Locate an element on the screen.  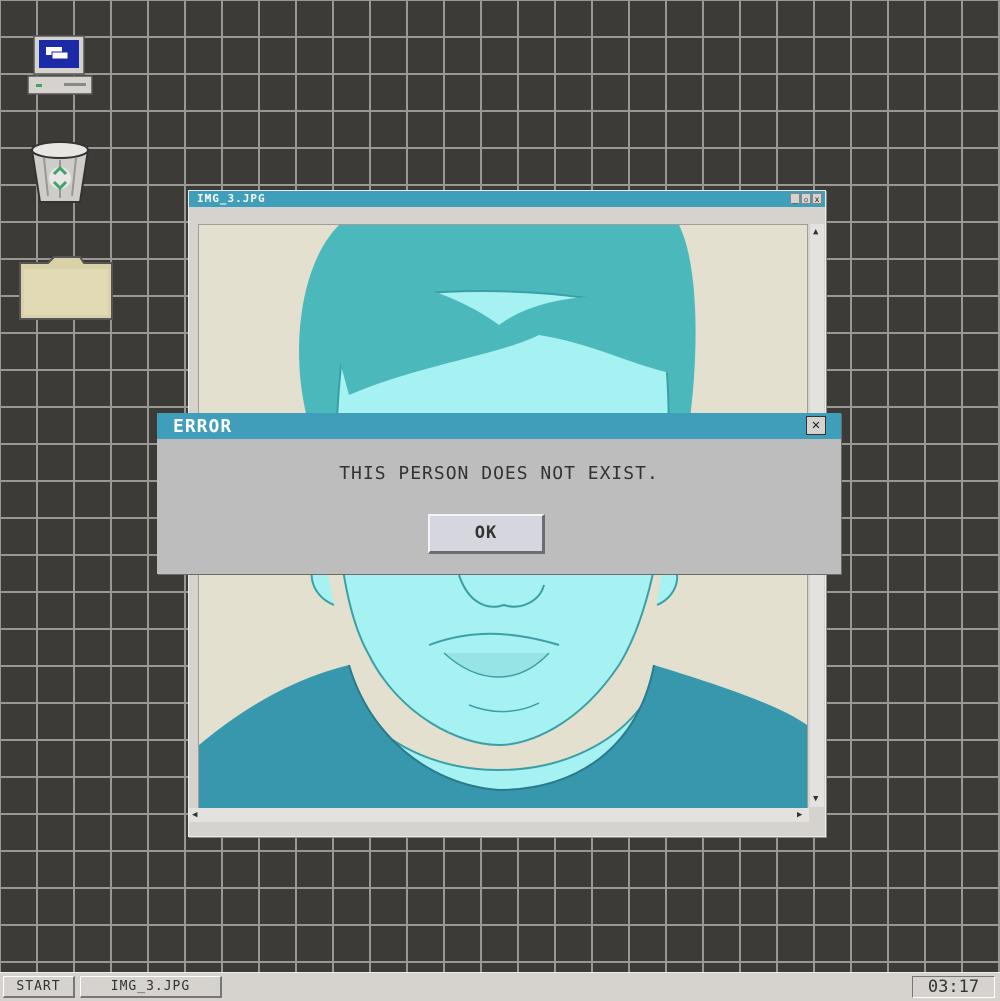
taskbar: START IMG_3.JPG 03:17 is located at coordinates (500, 986).